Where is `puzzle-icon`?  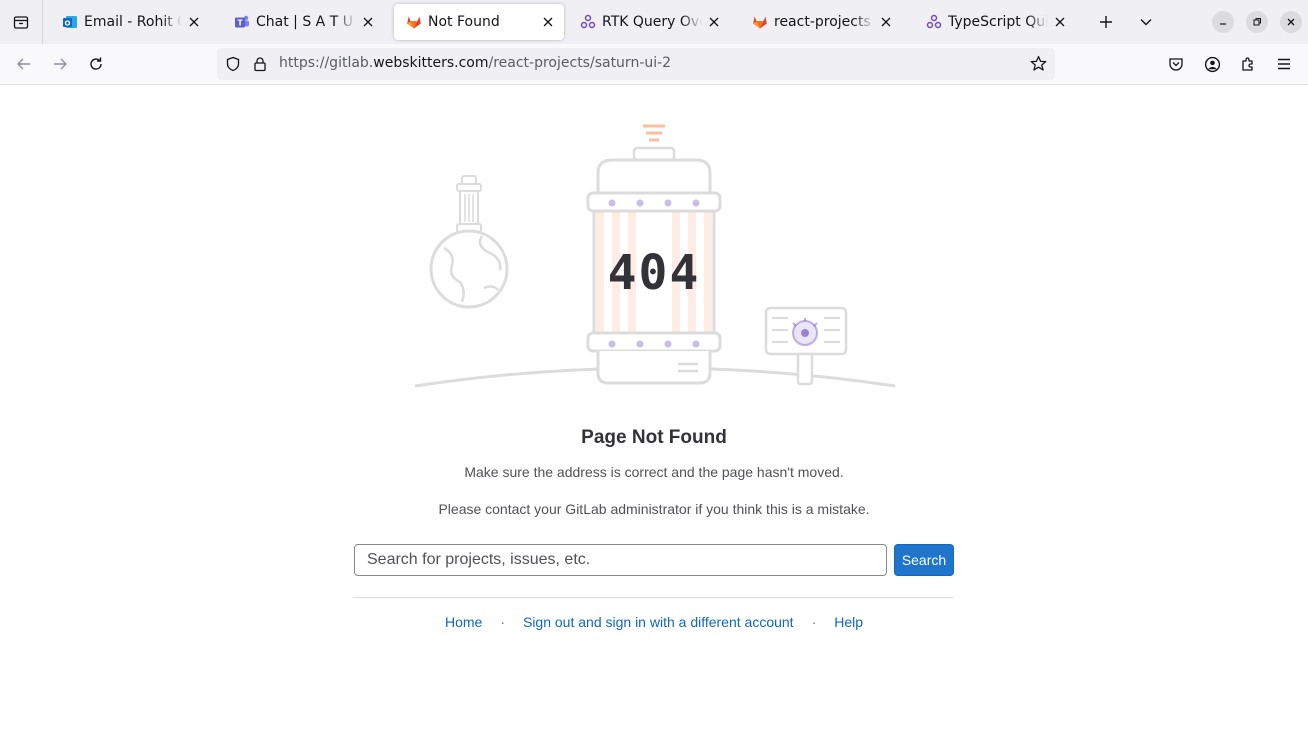 puzzle-icon is located at coordinates (1247, 64).